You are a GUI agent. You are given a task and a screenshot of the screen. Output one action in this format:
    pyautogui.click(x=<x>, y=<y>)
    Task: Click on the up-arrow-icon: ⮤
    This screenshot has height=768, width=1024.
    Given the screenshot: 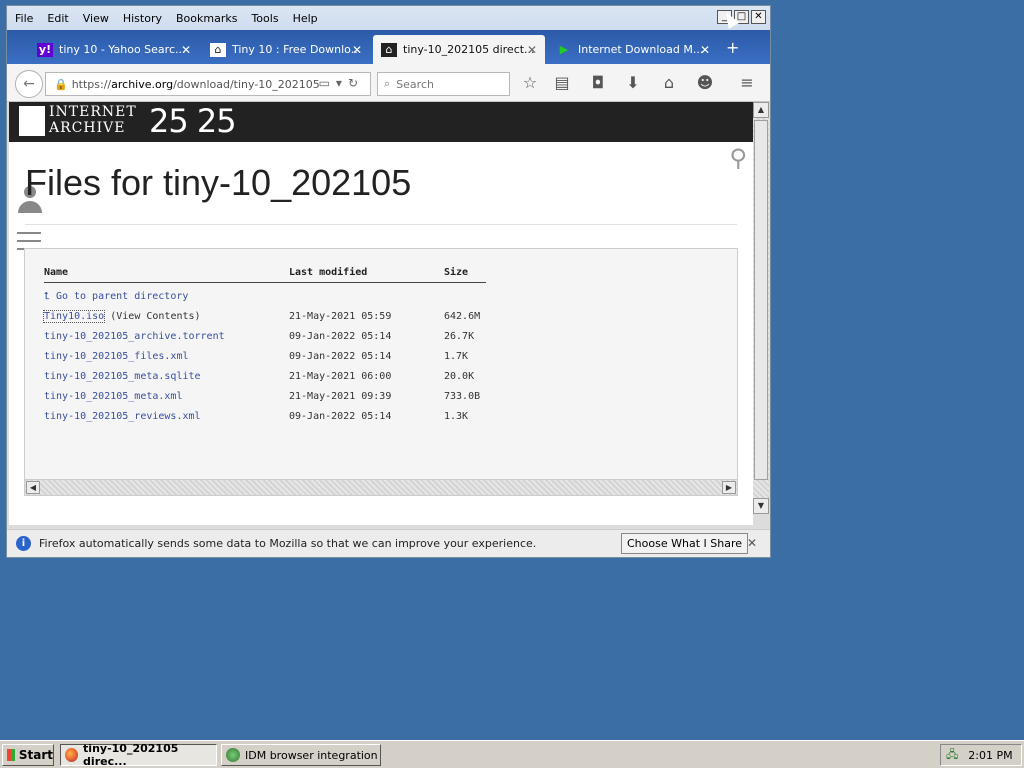 What is the action you would take?
    pyautogui.click(x=47, y=296)
    